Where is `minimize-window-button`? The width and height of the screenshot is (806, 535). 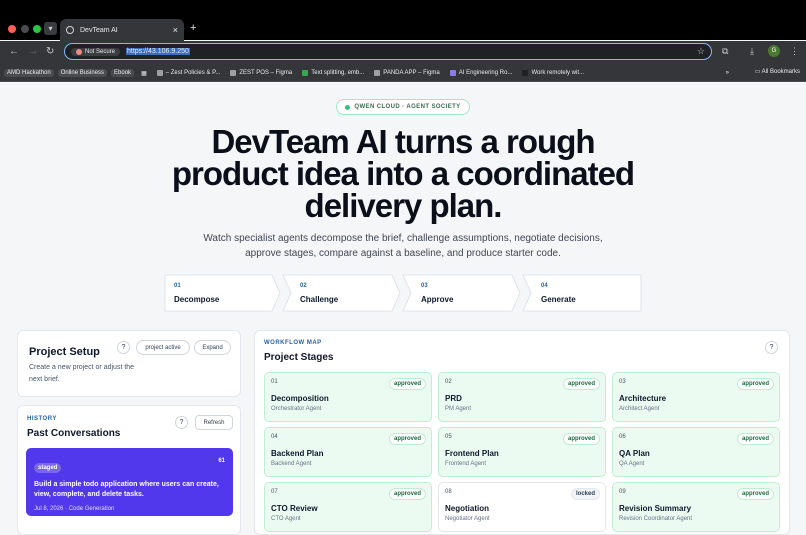
minimize-window-button is located at coordinates (25, 29).